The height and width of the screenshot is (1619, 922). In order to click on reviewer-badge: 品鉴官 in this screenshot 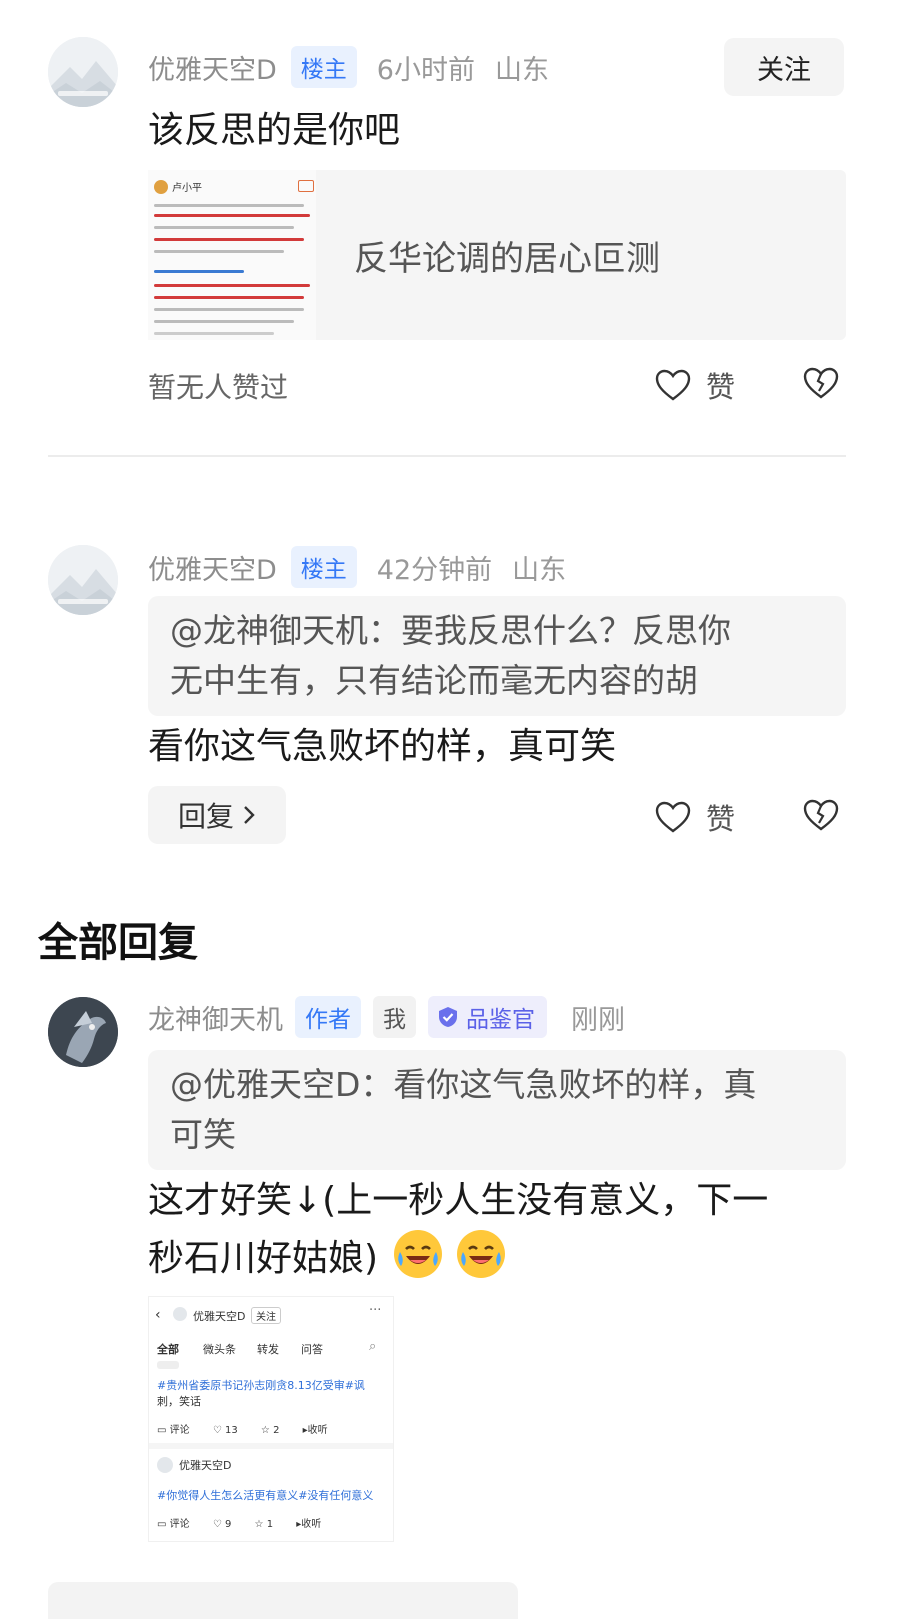, I will do `click(487, 1017)`.